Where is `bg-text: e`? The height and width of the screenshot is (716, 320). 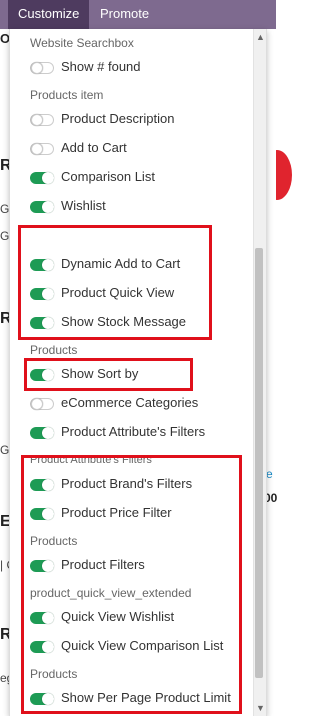 bg-text: e is located at coordinates (269, 474).